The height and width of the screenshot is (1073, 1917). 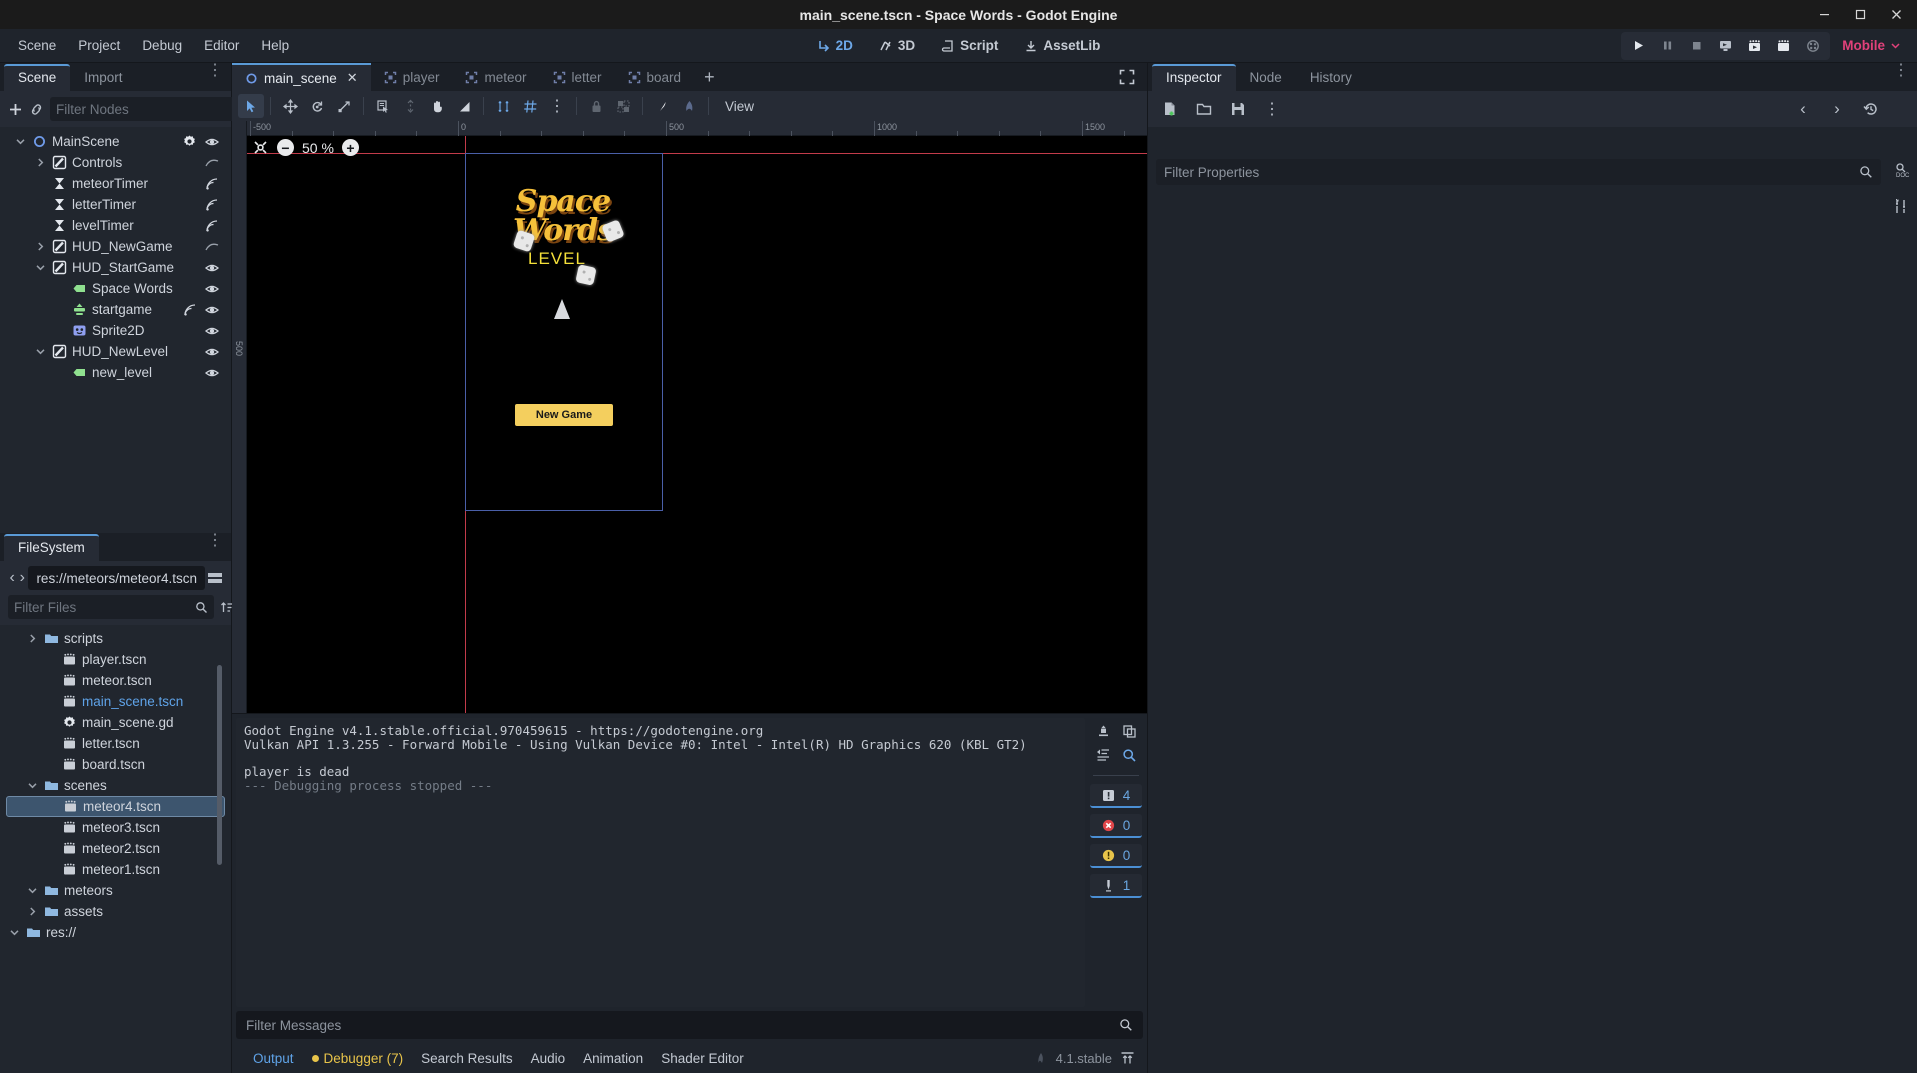 I want to click on fs-back-button: ‹, so click(x=12, y=578).